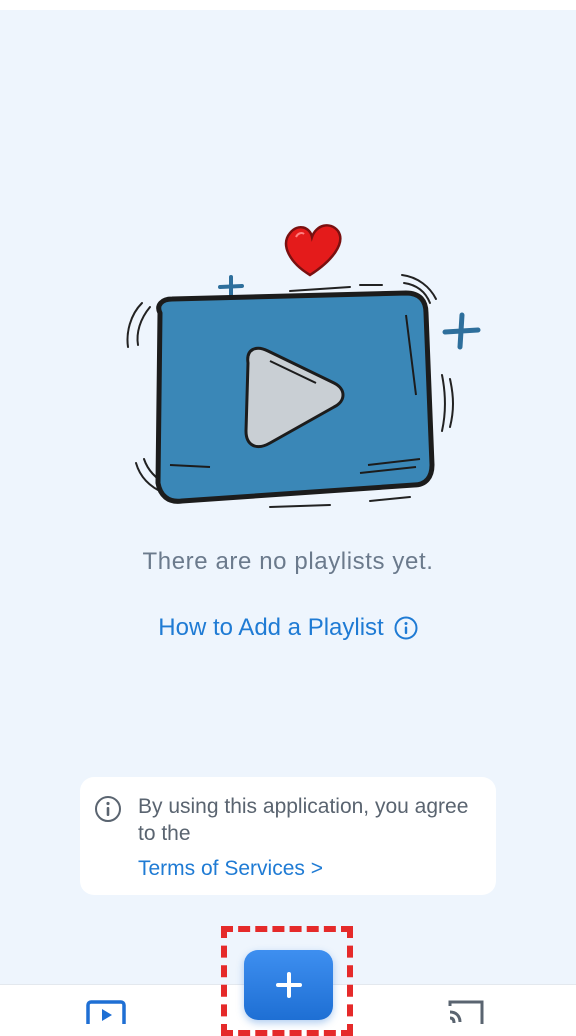 The width and height of the screenshot is (576, 1036). What do you see at coordinates (466, 1012) in the screenshot?
I see `cast-icon` at bounding box center [466, 1012].